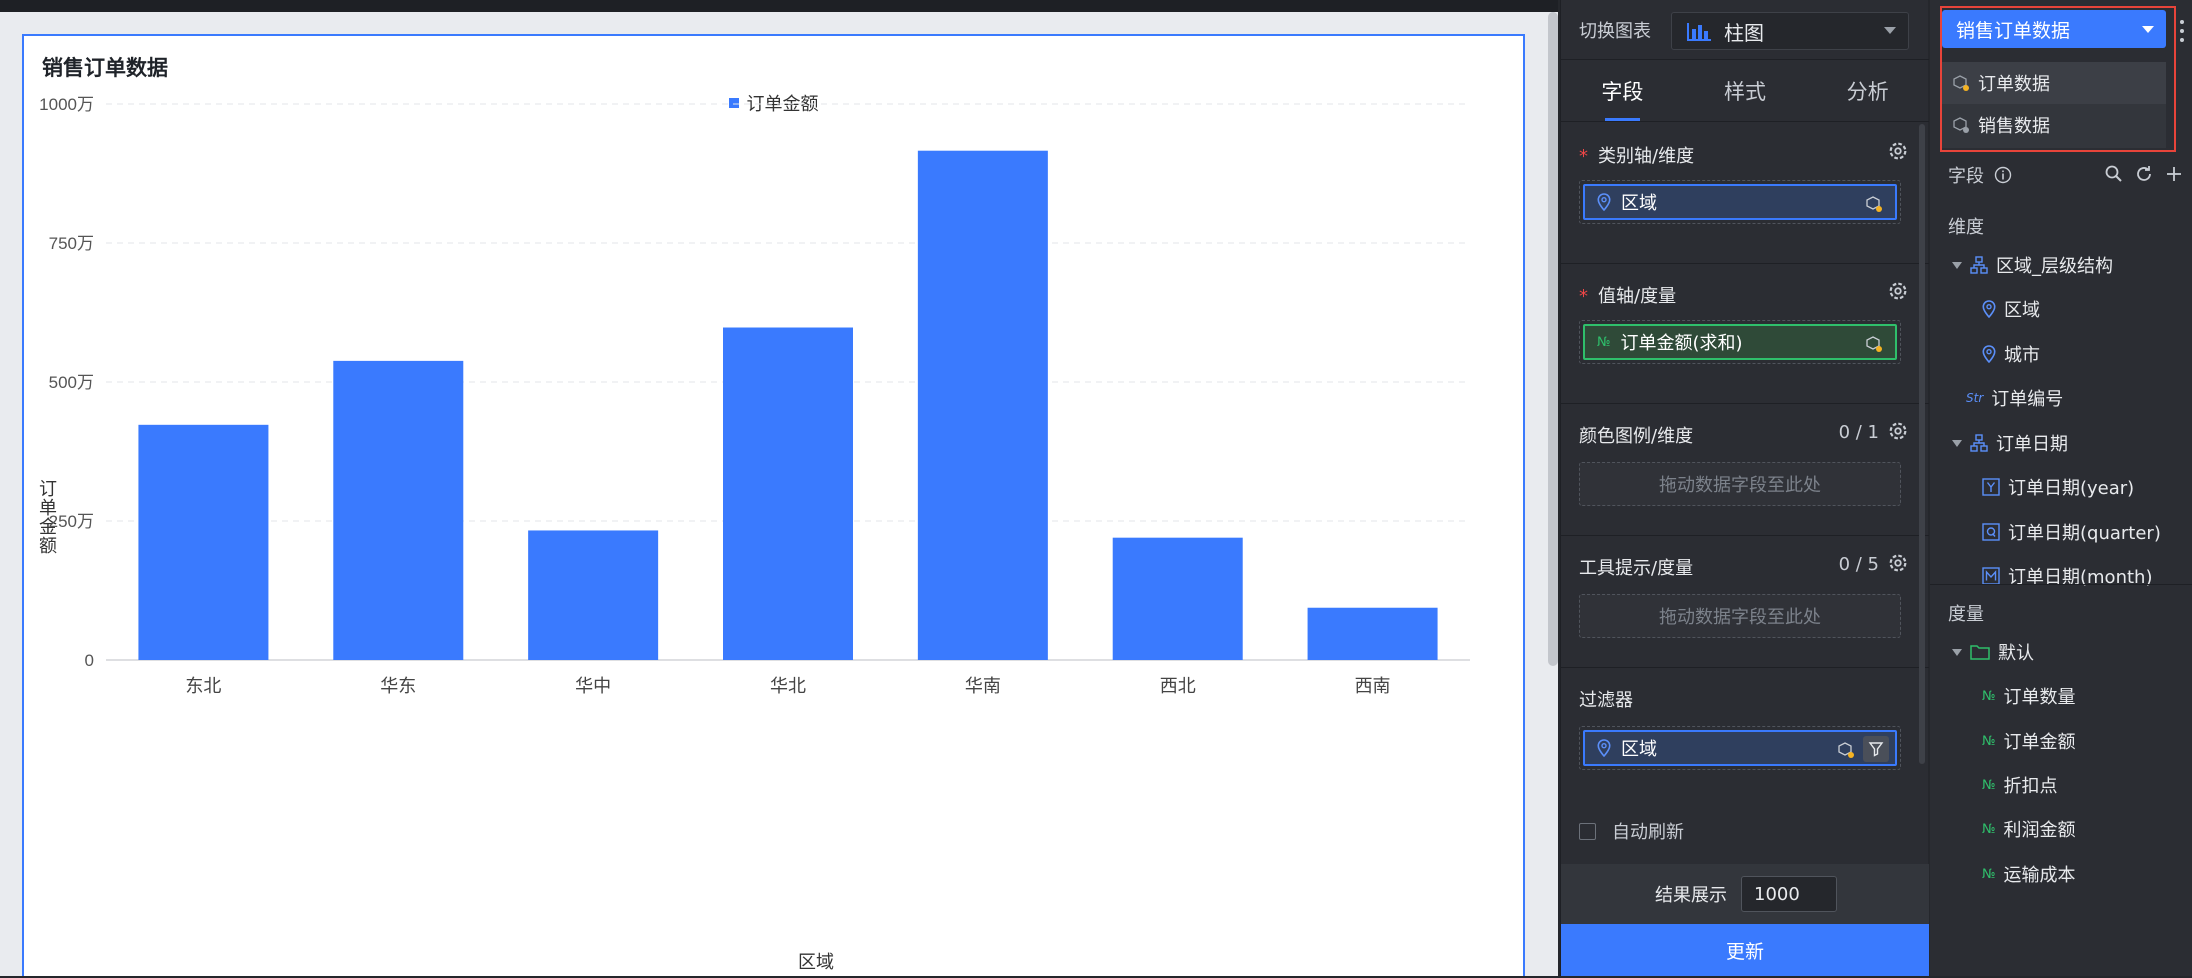 This screenshot has width=2192, height=978. I want to click on tab-style: 样式, so click(1745, 90).